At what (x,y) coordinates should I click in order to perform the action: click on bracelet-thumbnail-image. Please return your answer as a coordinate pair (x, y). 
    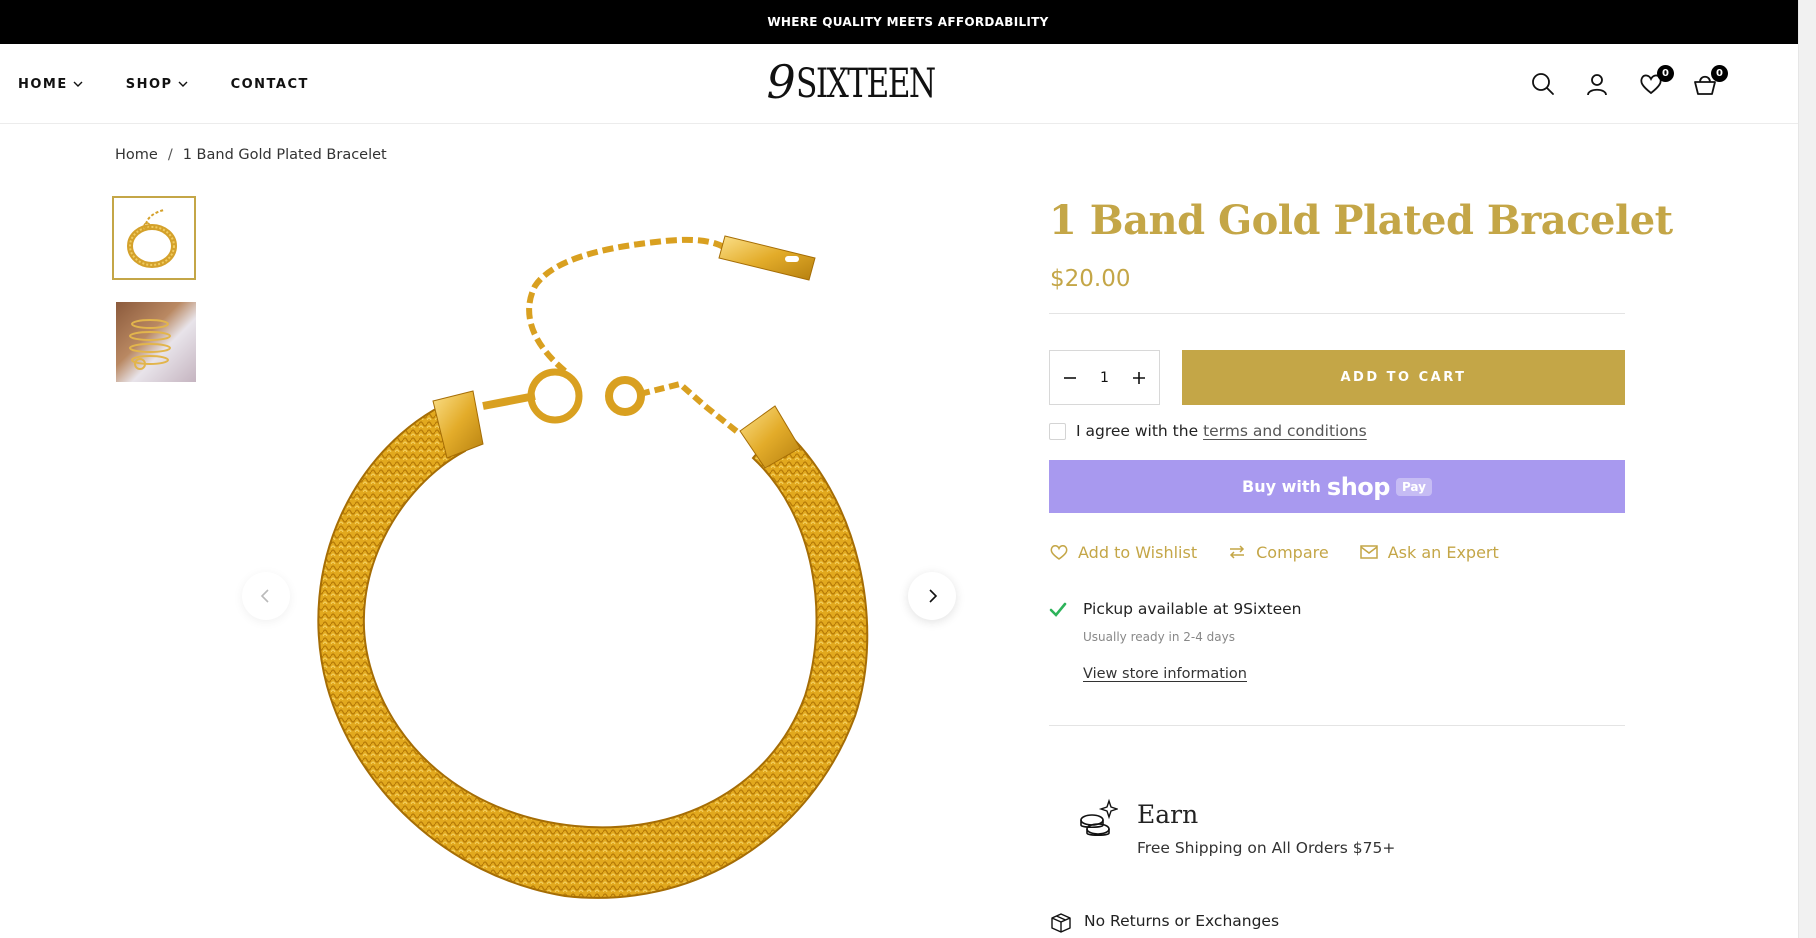
    Looking at the image, I should click on (152, 238).